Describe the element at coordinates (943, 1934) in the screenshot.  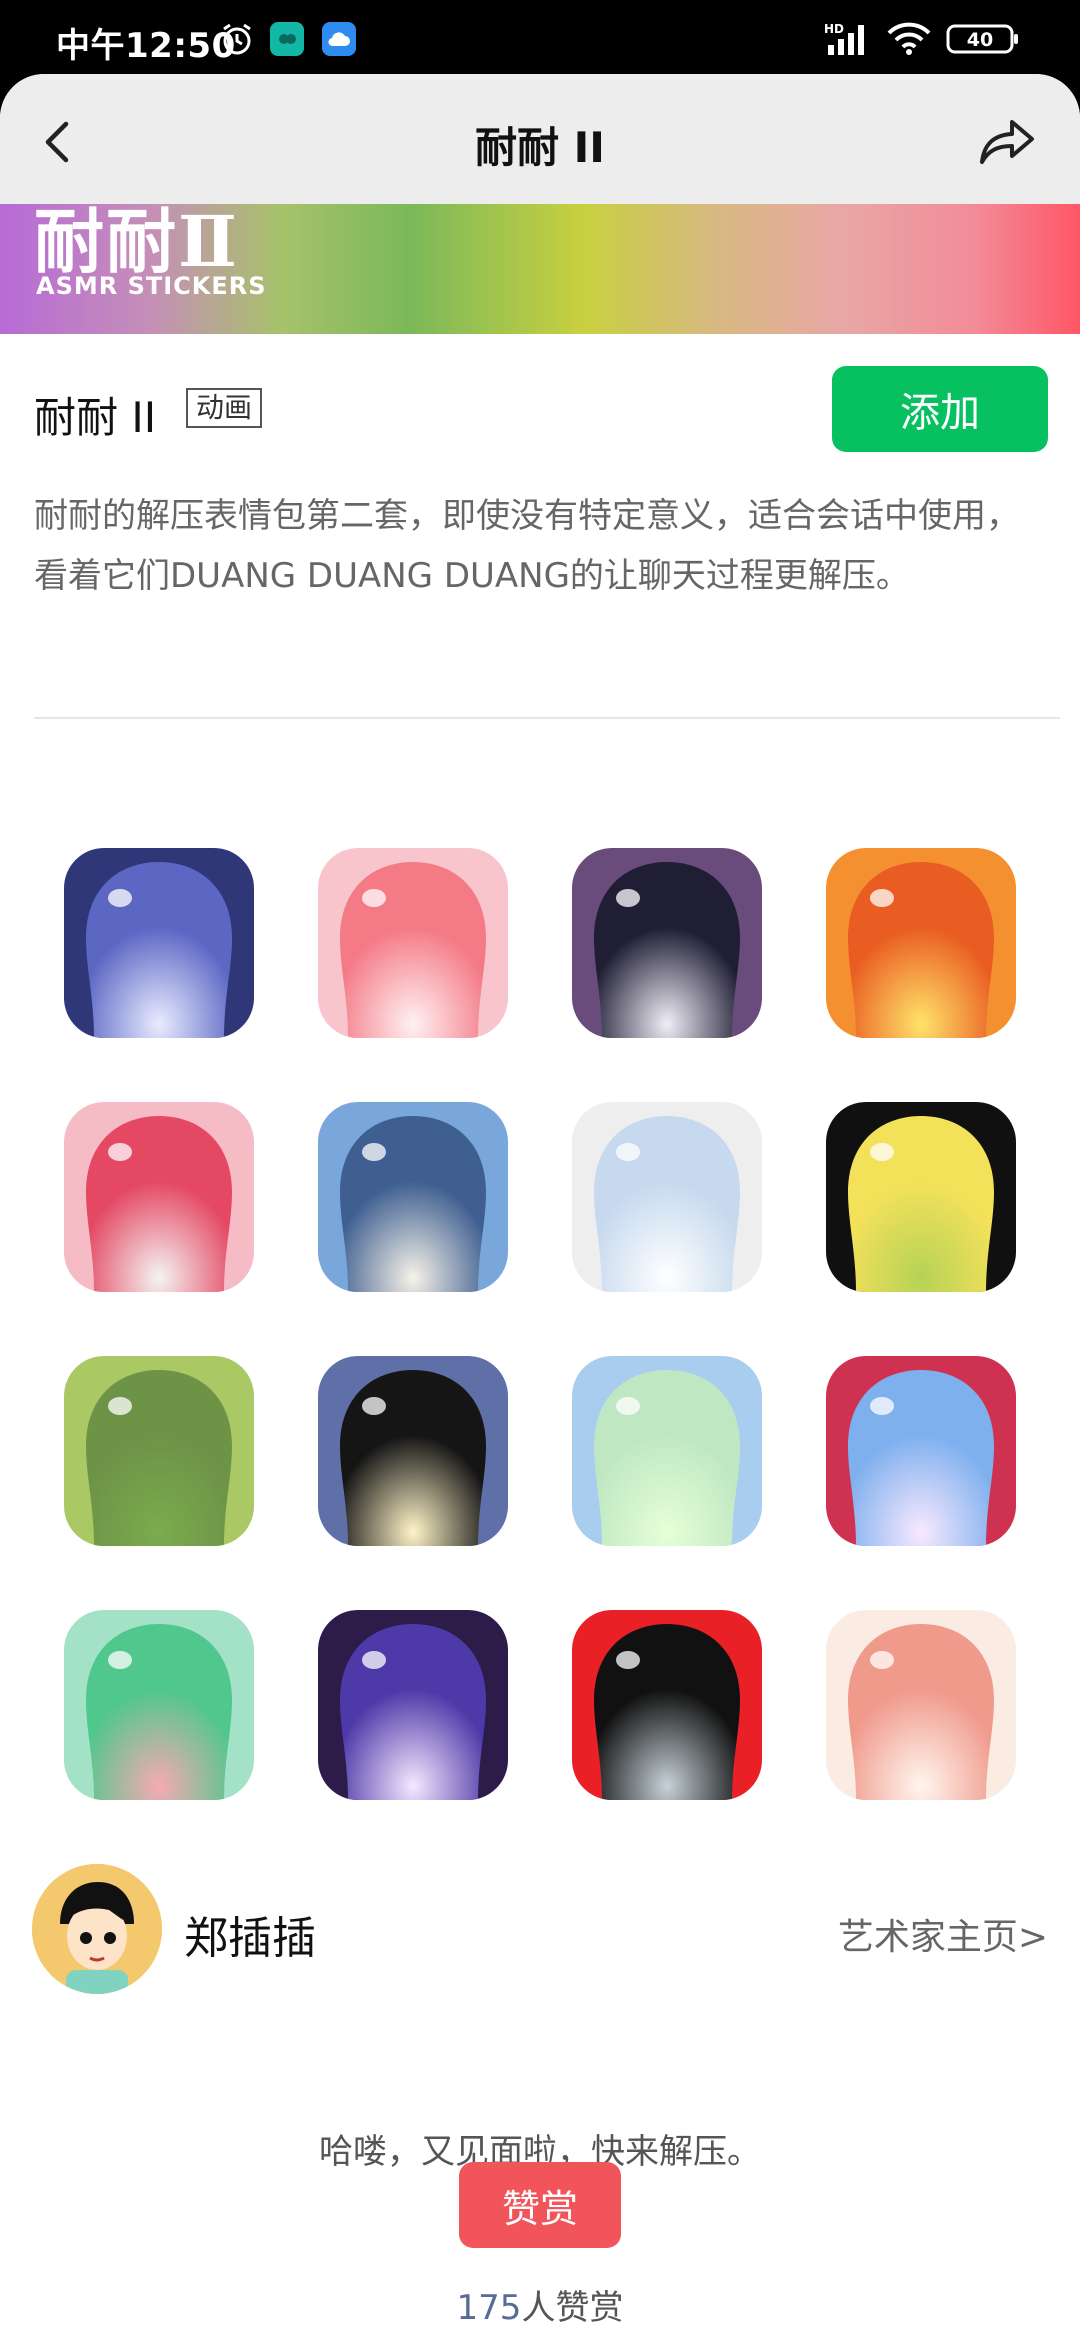
I see `artist-homepage-link: 艺术家主页>` at that location.